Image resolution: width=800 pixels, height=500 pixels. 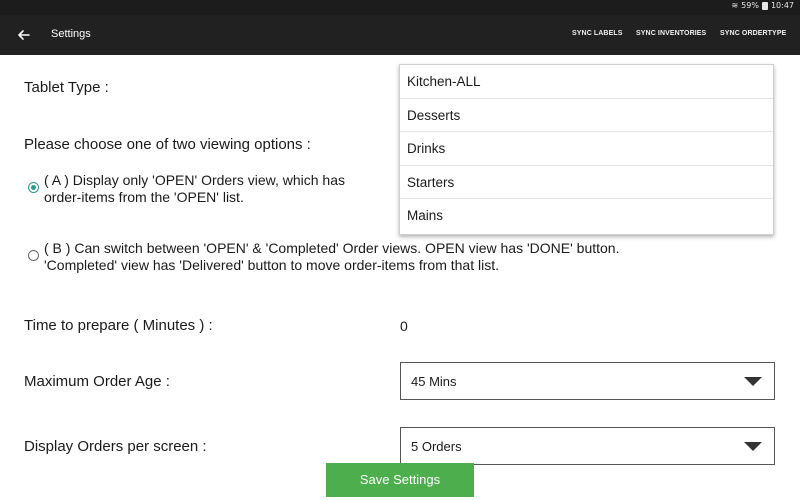 I want to click on max-order-age-label: Maximum Order Age :, so click(x=97, y=381).